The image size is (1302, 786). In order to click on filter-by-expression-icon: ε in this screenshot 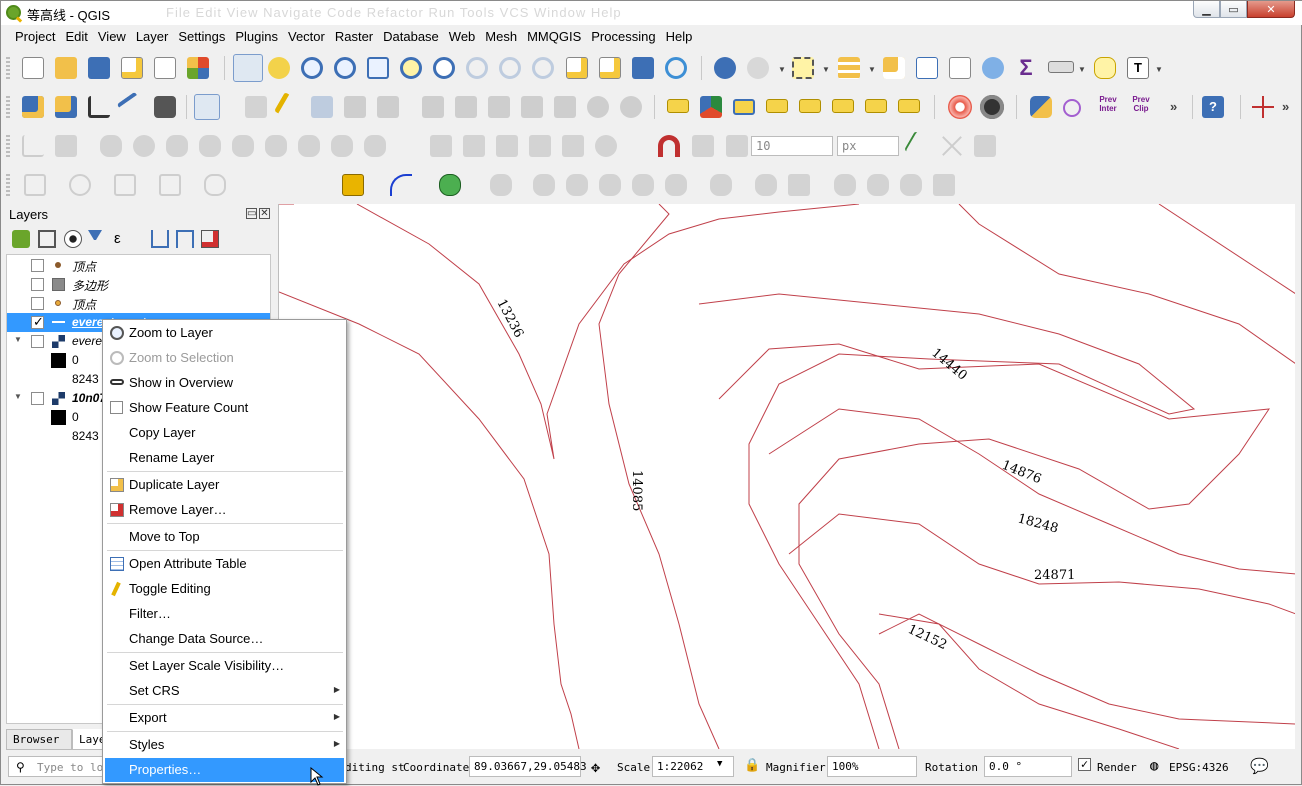, I will do `click(123, 239)`.